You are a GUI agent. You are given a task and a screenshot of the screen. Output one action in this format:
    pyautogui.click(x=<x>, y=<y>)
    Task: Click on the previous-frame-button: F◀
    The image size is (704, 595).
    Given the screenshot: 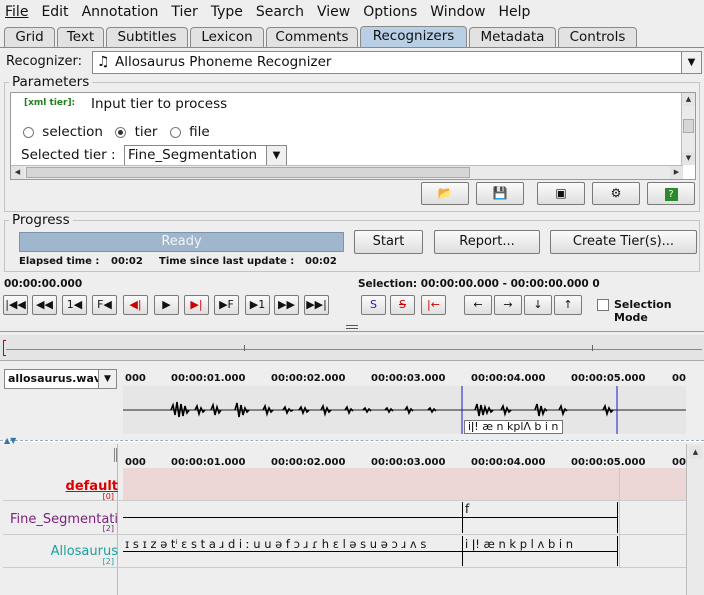 What is the action you would take?
    pyautogui.click(x=104, y=305)
    